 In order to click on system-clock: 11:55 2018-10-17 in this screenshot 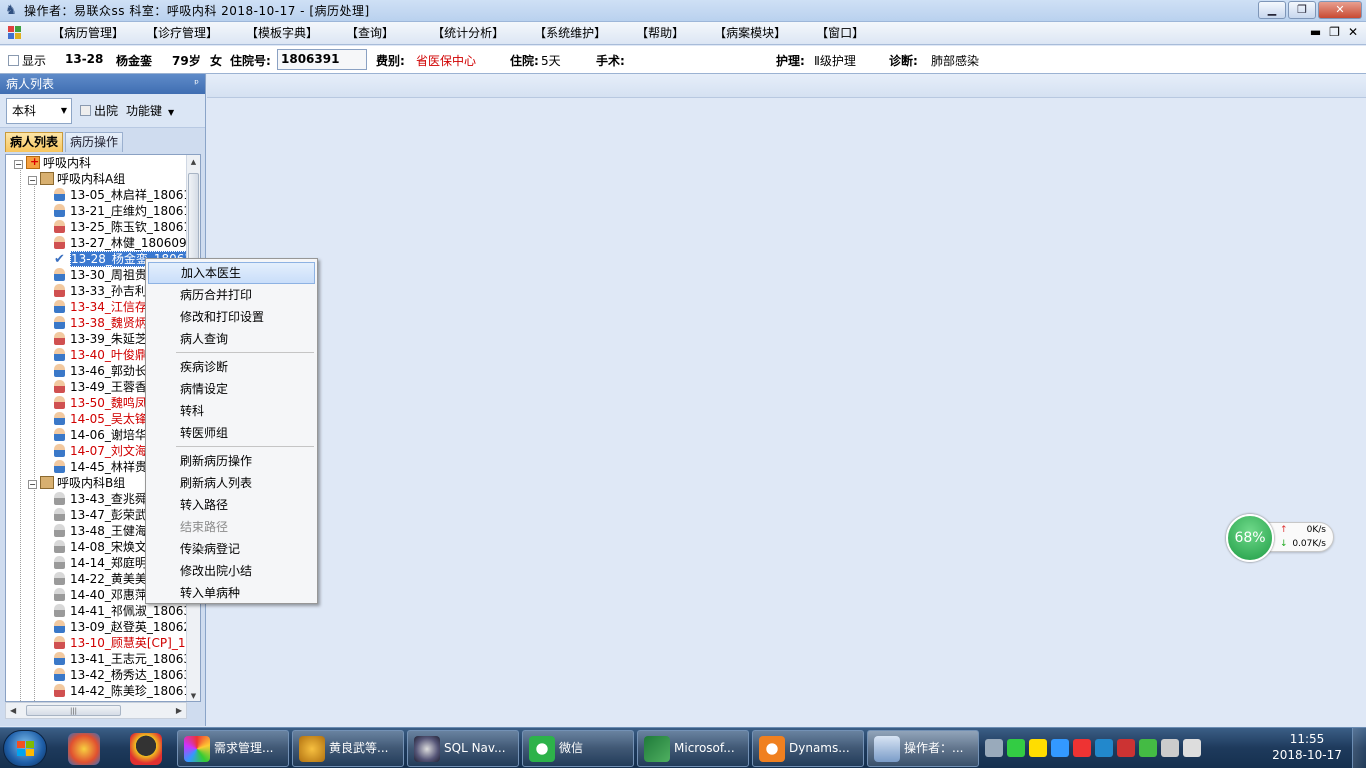, I will do `click(1307, 747)`.